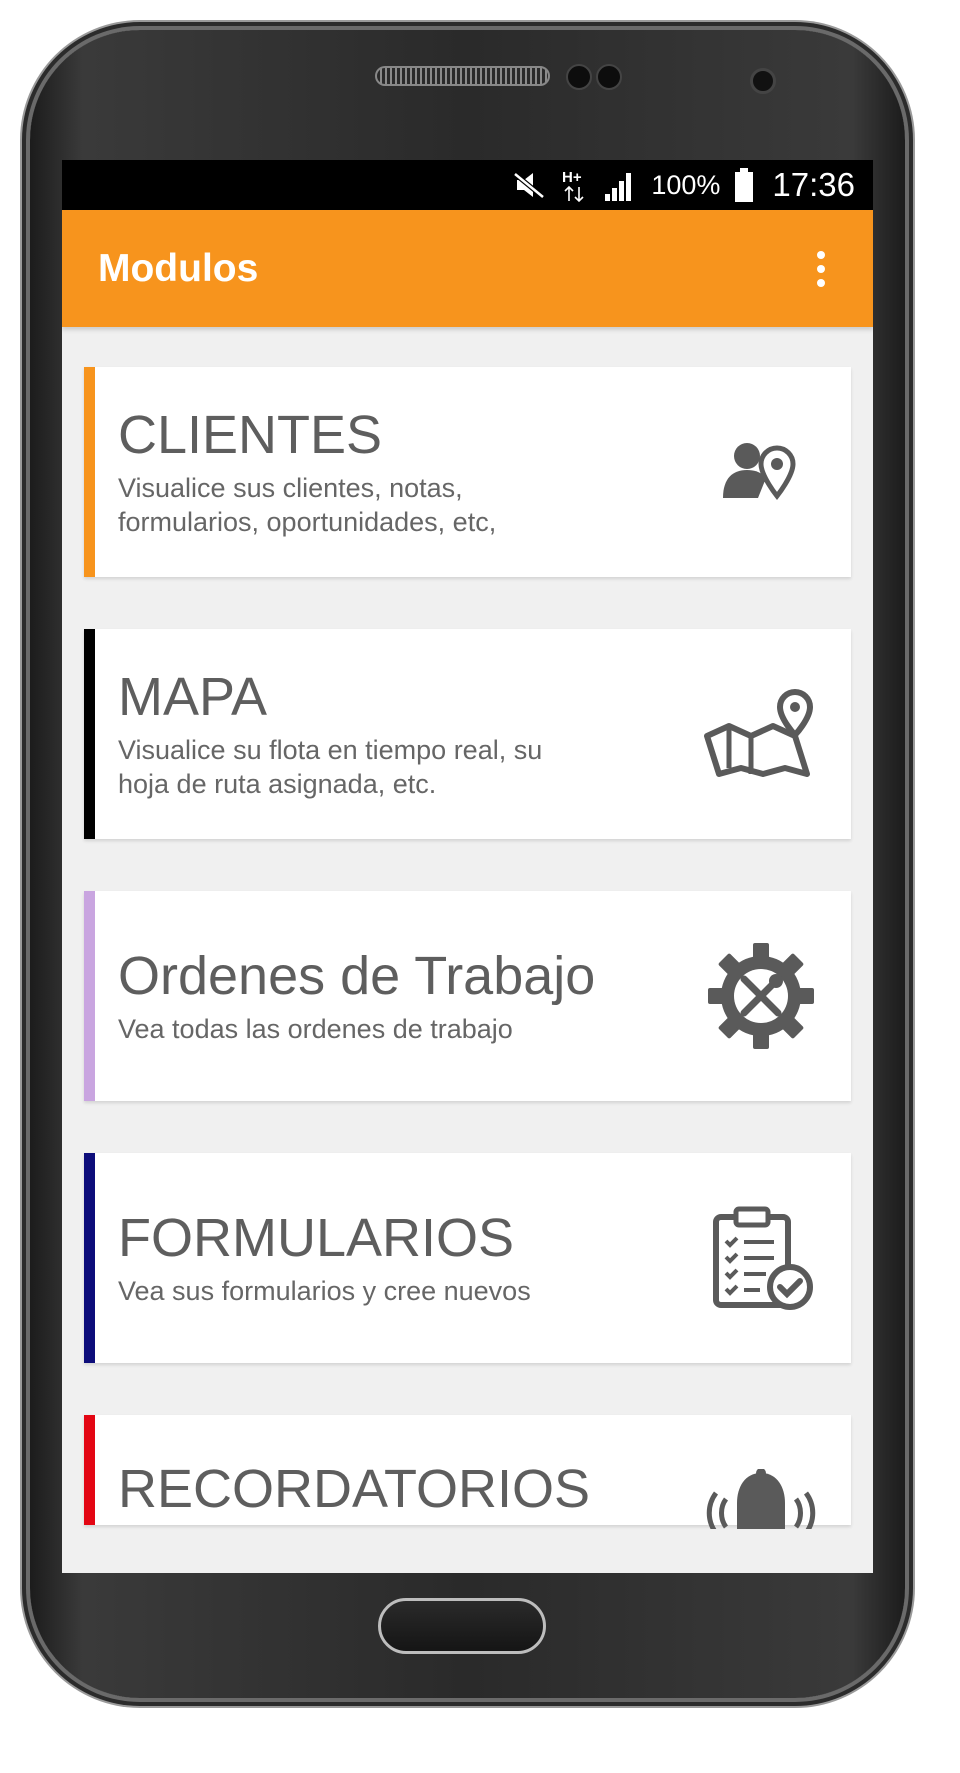 Image resolution: width=960 pixels, height=1773 pixels. What do you see at coordinates (620, 185) in the screenshot?
I see `signal-icon` at bounding box center [620, 185].